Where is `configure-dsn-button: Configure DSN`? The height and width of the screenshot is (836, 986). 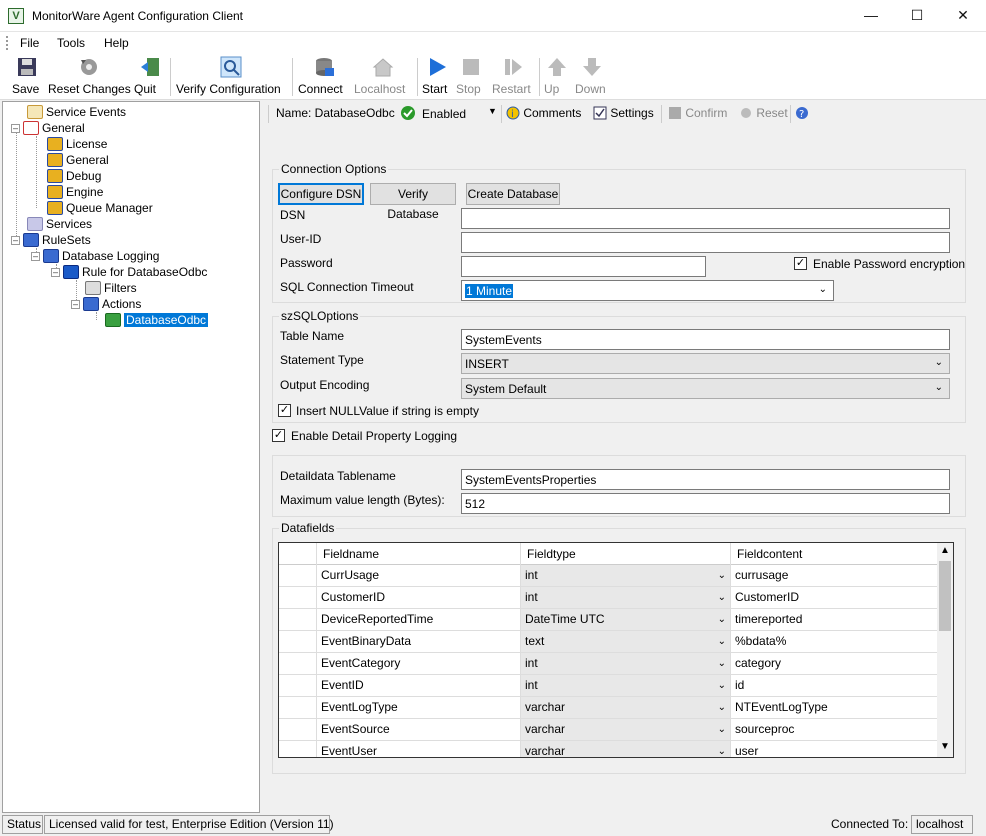
configure-dsn-button: Configure DSN is located at coordinates (321, 194).